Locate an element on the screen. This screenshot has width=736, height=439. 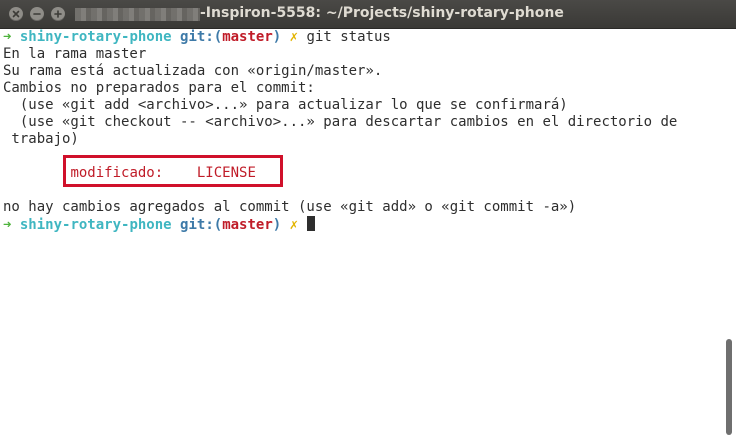
command-text: git status is located at coordinates (348, 37).